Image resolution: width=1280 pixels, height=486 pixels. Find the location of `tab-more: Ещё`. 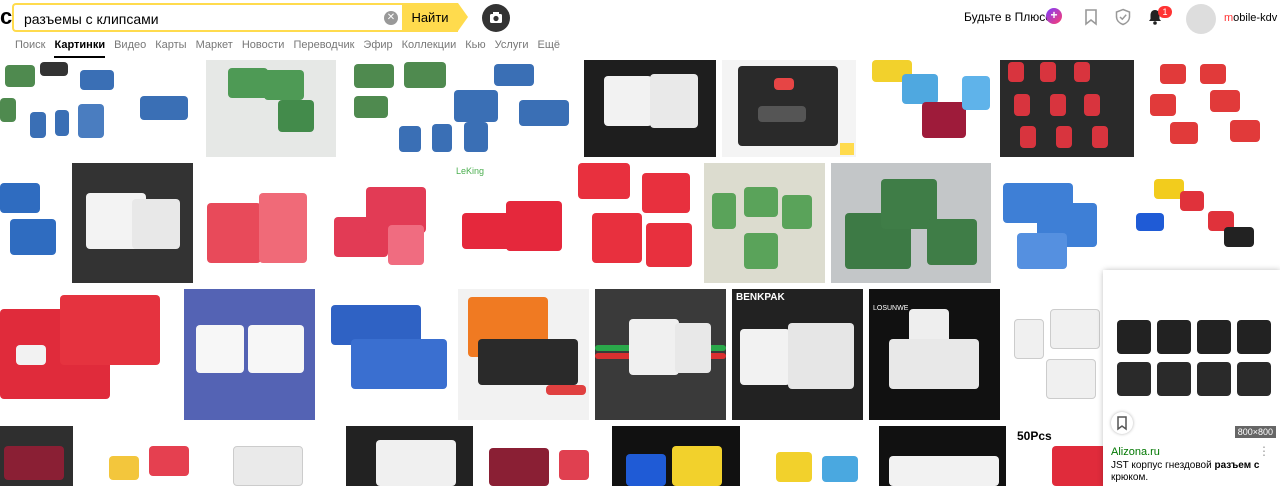

tab-more: Ещё is located at coordinates (548, 48).